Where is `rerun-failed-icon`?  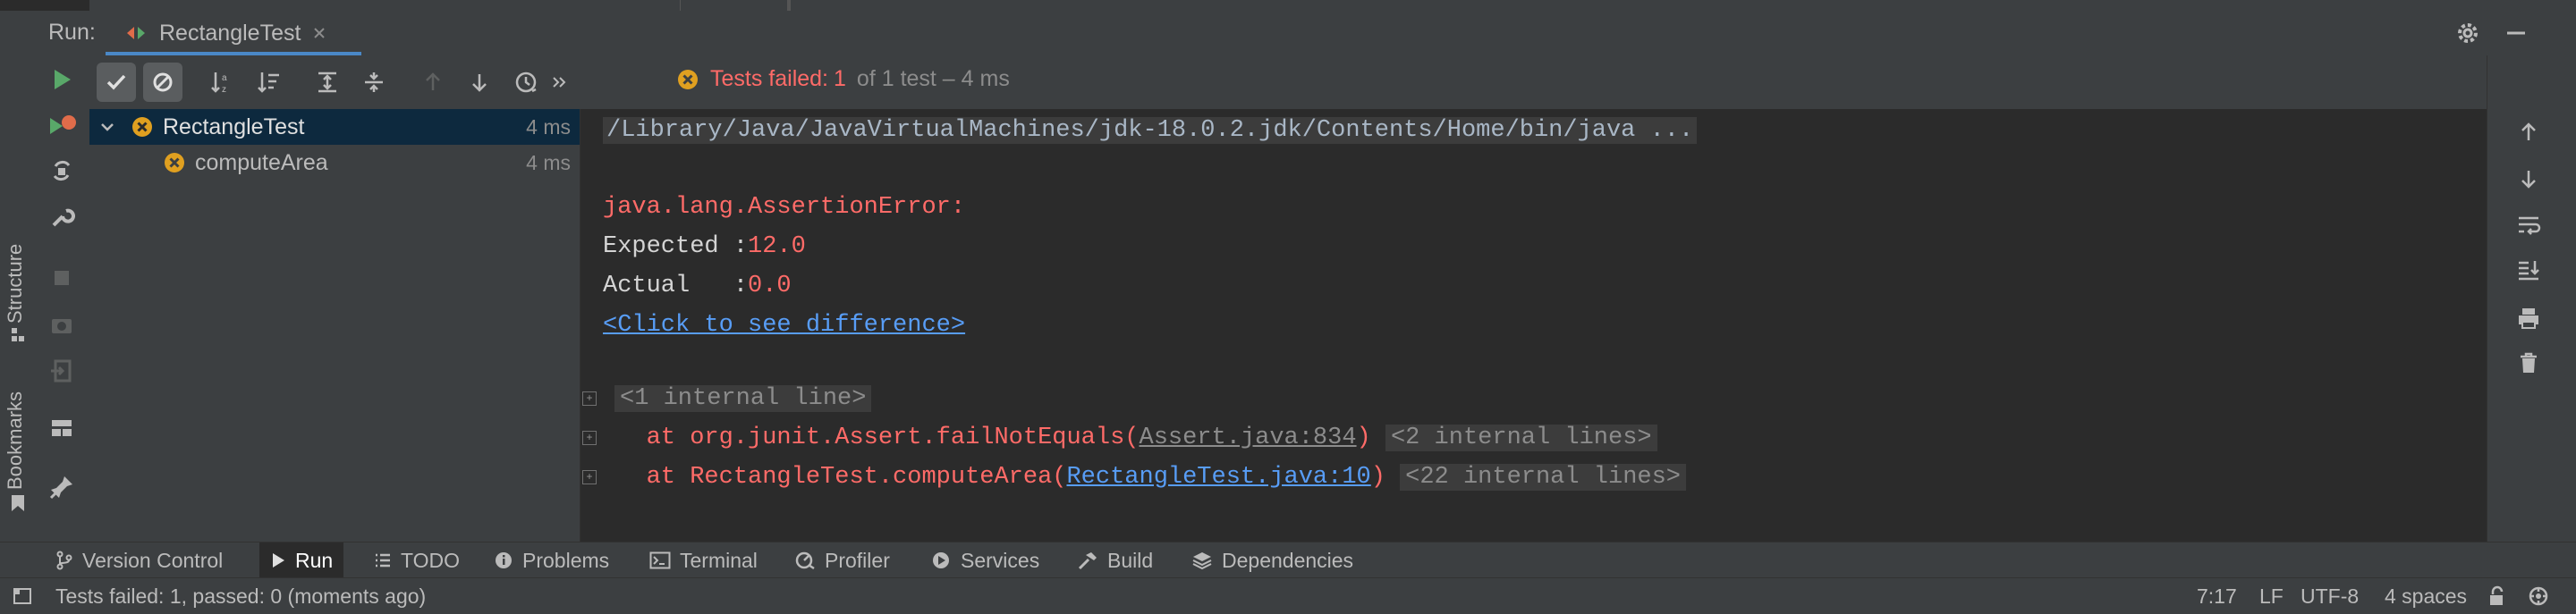 rerun-failed-icon is located at coordinates (62, 126).